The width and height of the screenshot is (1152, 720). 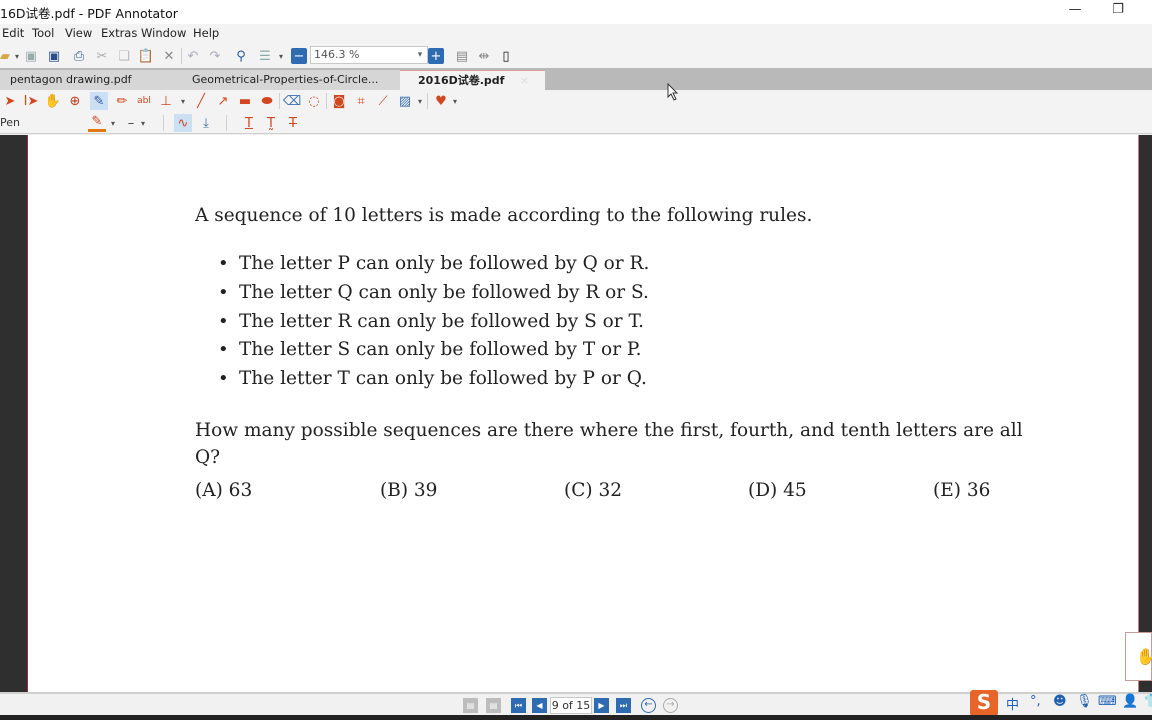 I want to click on user-icon: 👤, so click(x=1130, y=701).